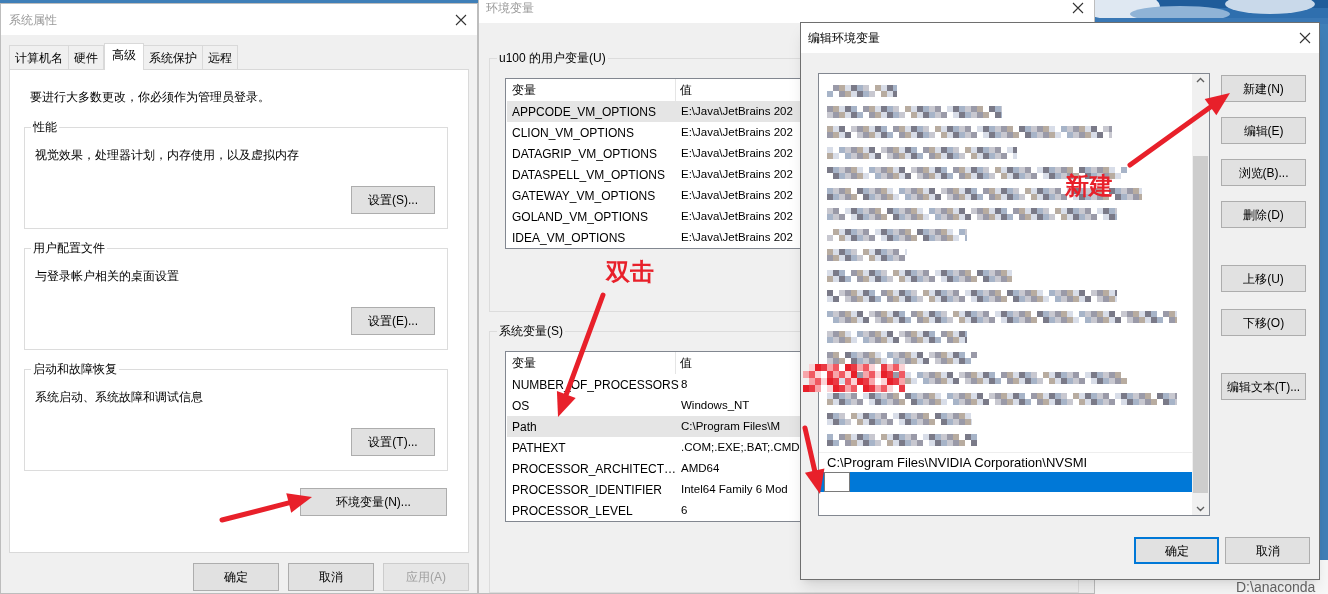  I want to click on table-cell-text: APPCODE_VM_OPTIONS, so click(584, 112).